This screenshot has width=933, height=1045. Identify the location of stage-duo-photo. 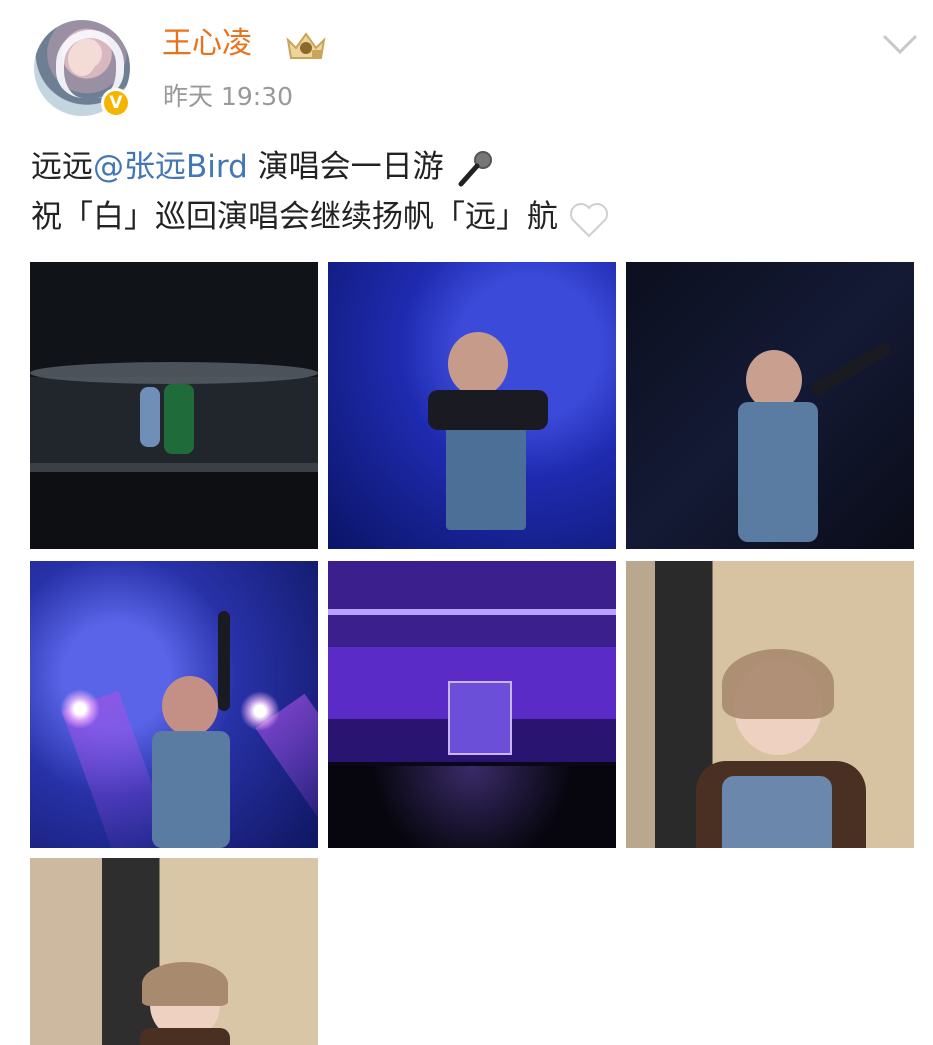
(174, 405).